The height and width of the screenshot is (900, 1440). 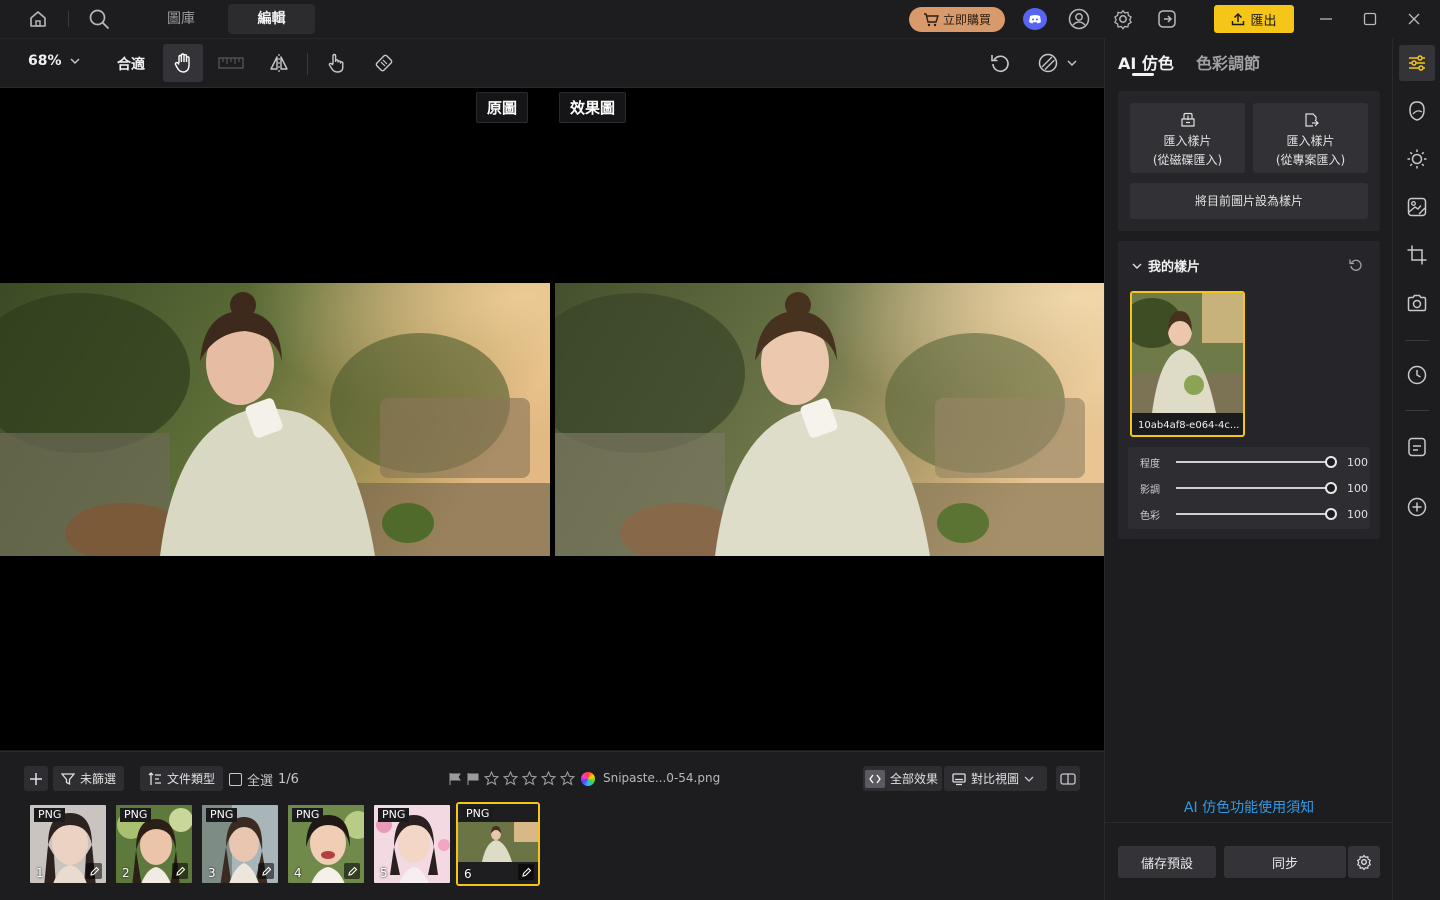 I want to click on import-from-disk-button: 匯入樣片 (從磁碟匯入), so click(x=1187, y=138).